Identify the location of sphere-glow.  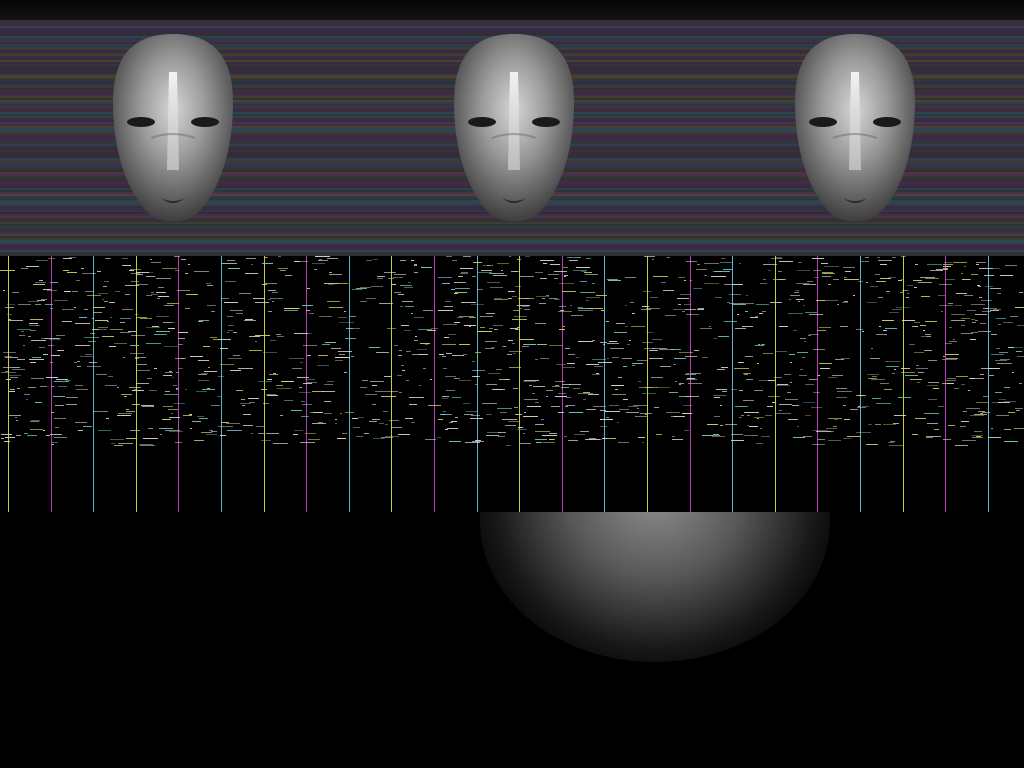
(655, 587).